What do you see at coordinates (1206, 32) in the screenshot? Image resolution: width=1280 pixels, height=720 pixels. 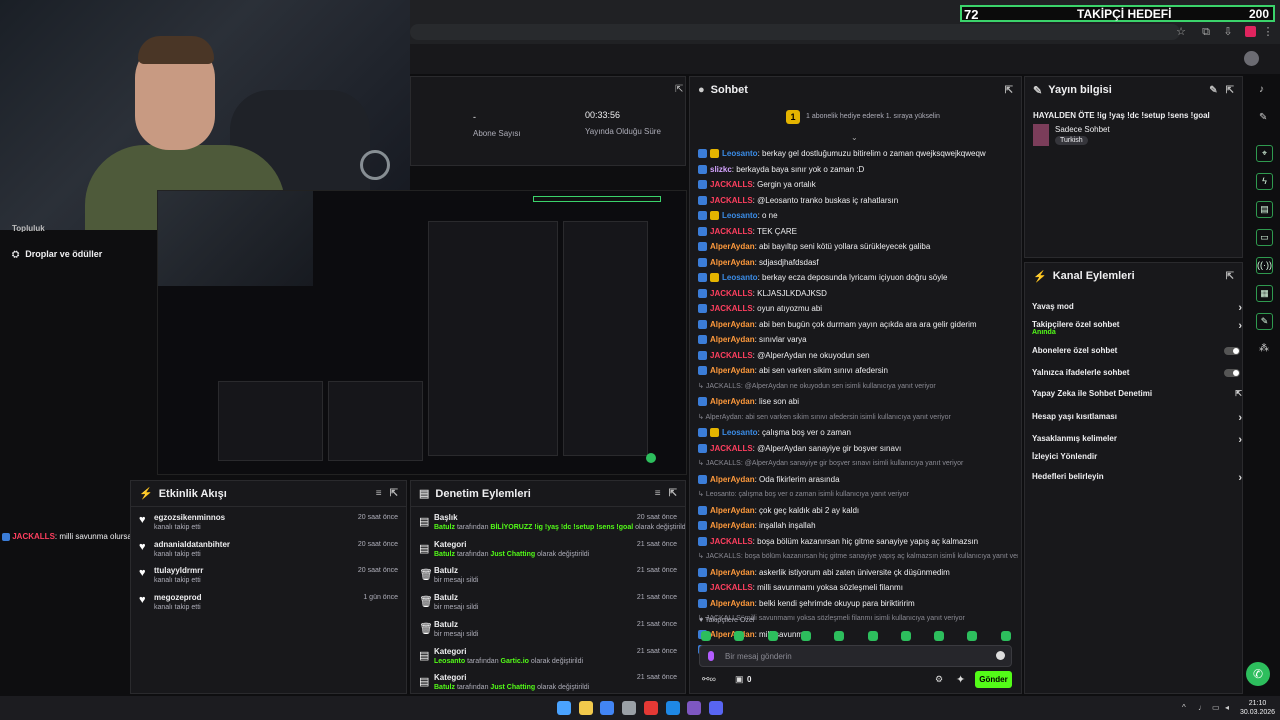 I see `extensions-icon: ⧉` at bounding box center [1206, 32].